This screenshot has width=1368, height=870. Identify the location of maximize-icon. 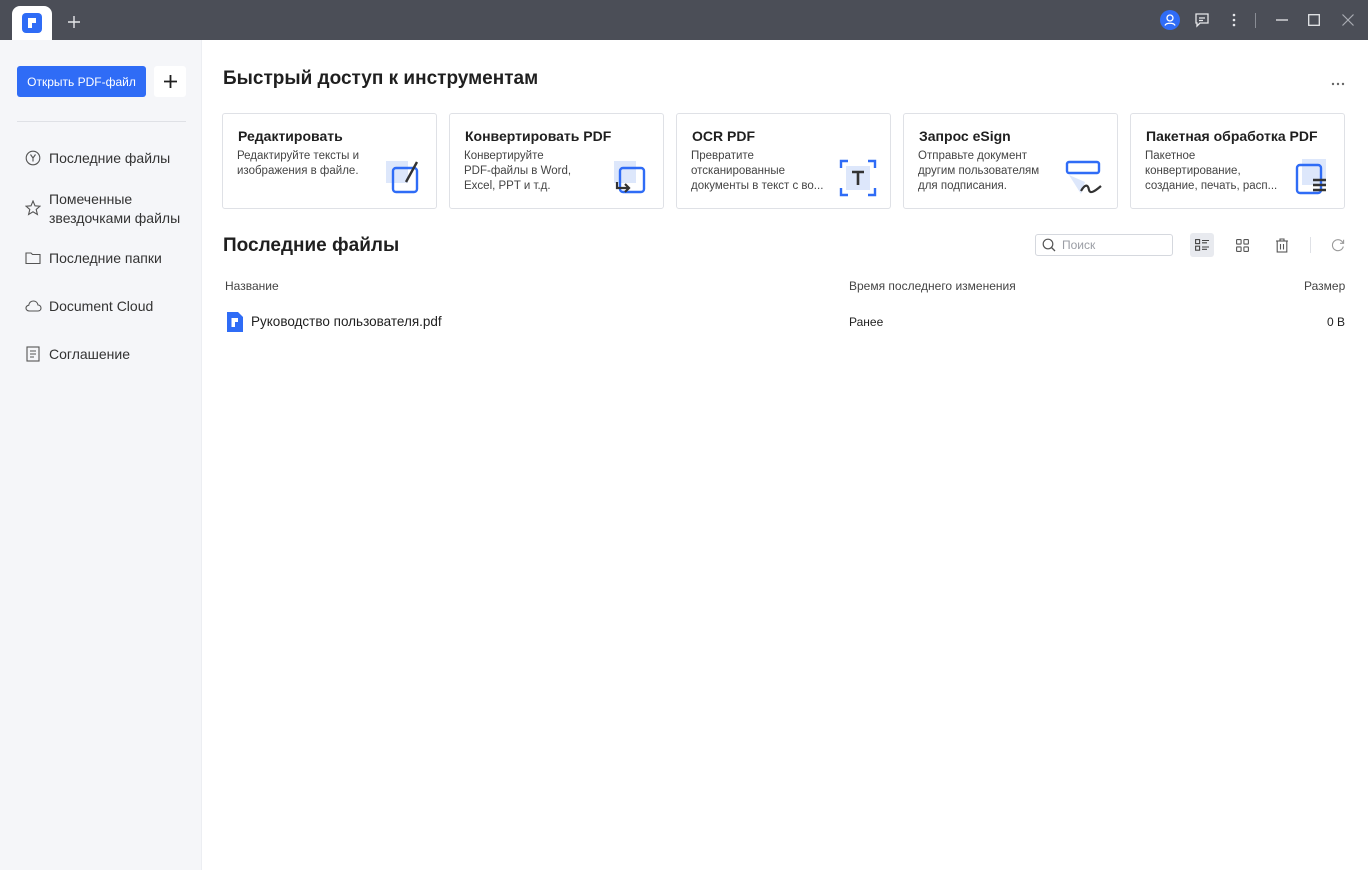
(1314, 20).